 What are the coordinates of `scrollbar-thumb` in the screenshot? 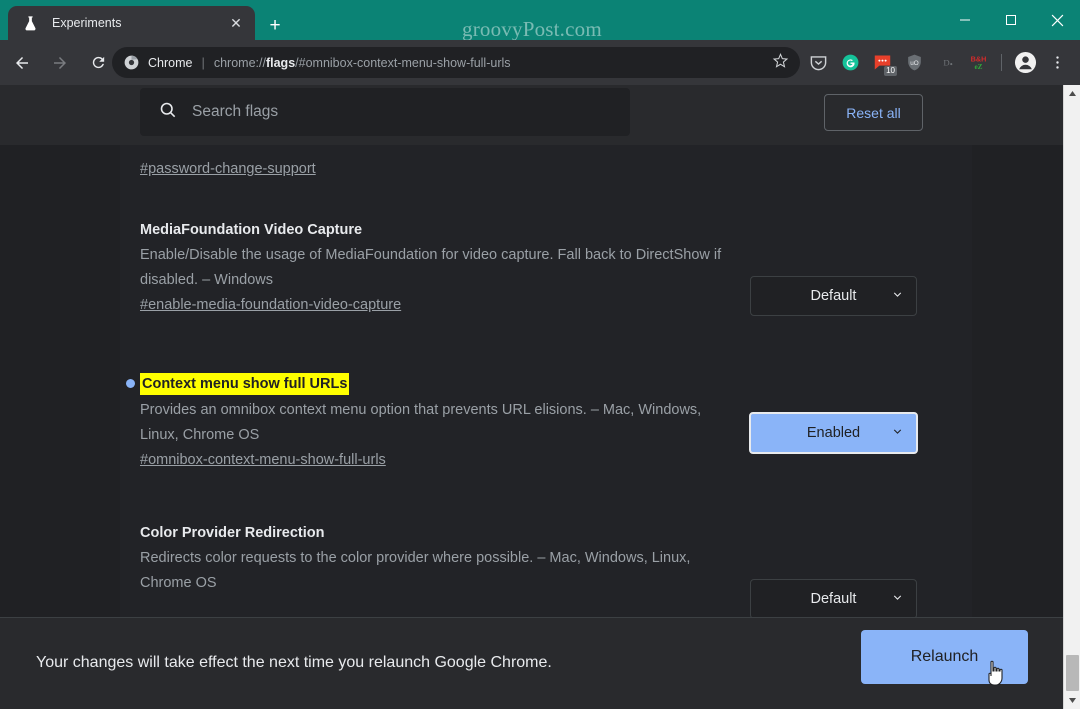 It's located at (1072, 673).